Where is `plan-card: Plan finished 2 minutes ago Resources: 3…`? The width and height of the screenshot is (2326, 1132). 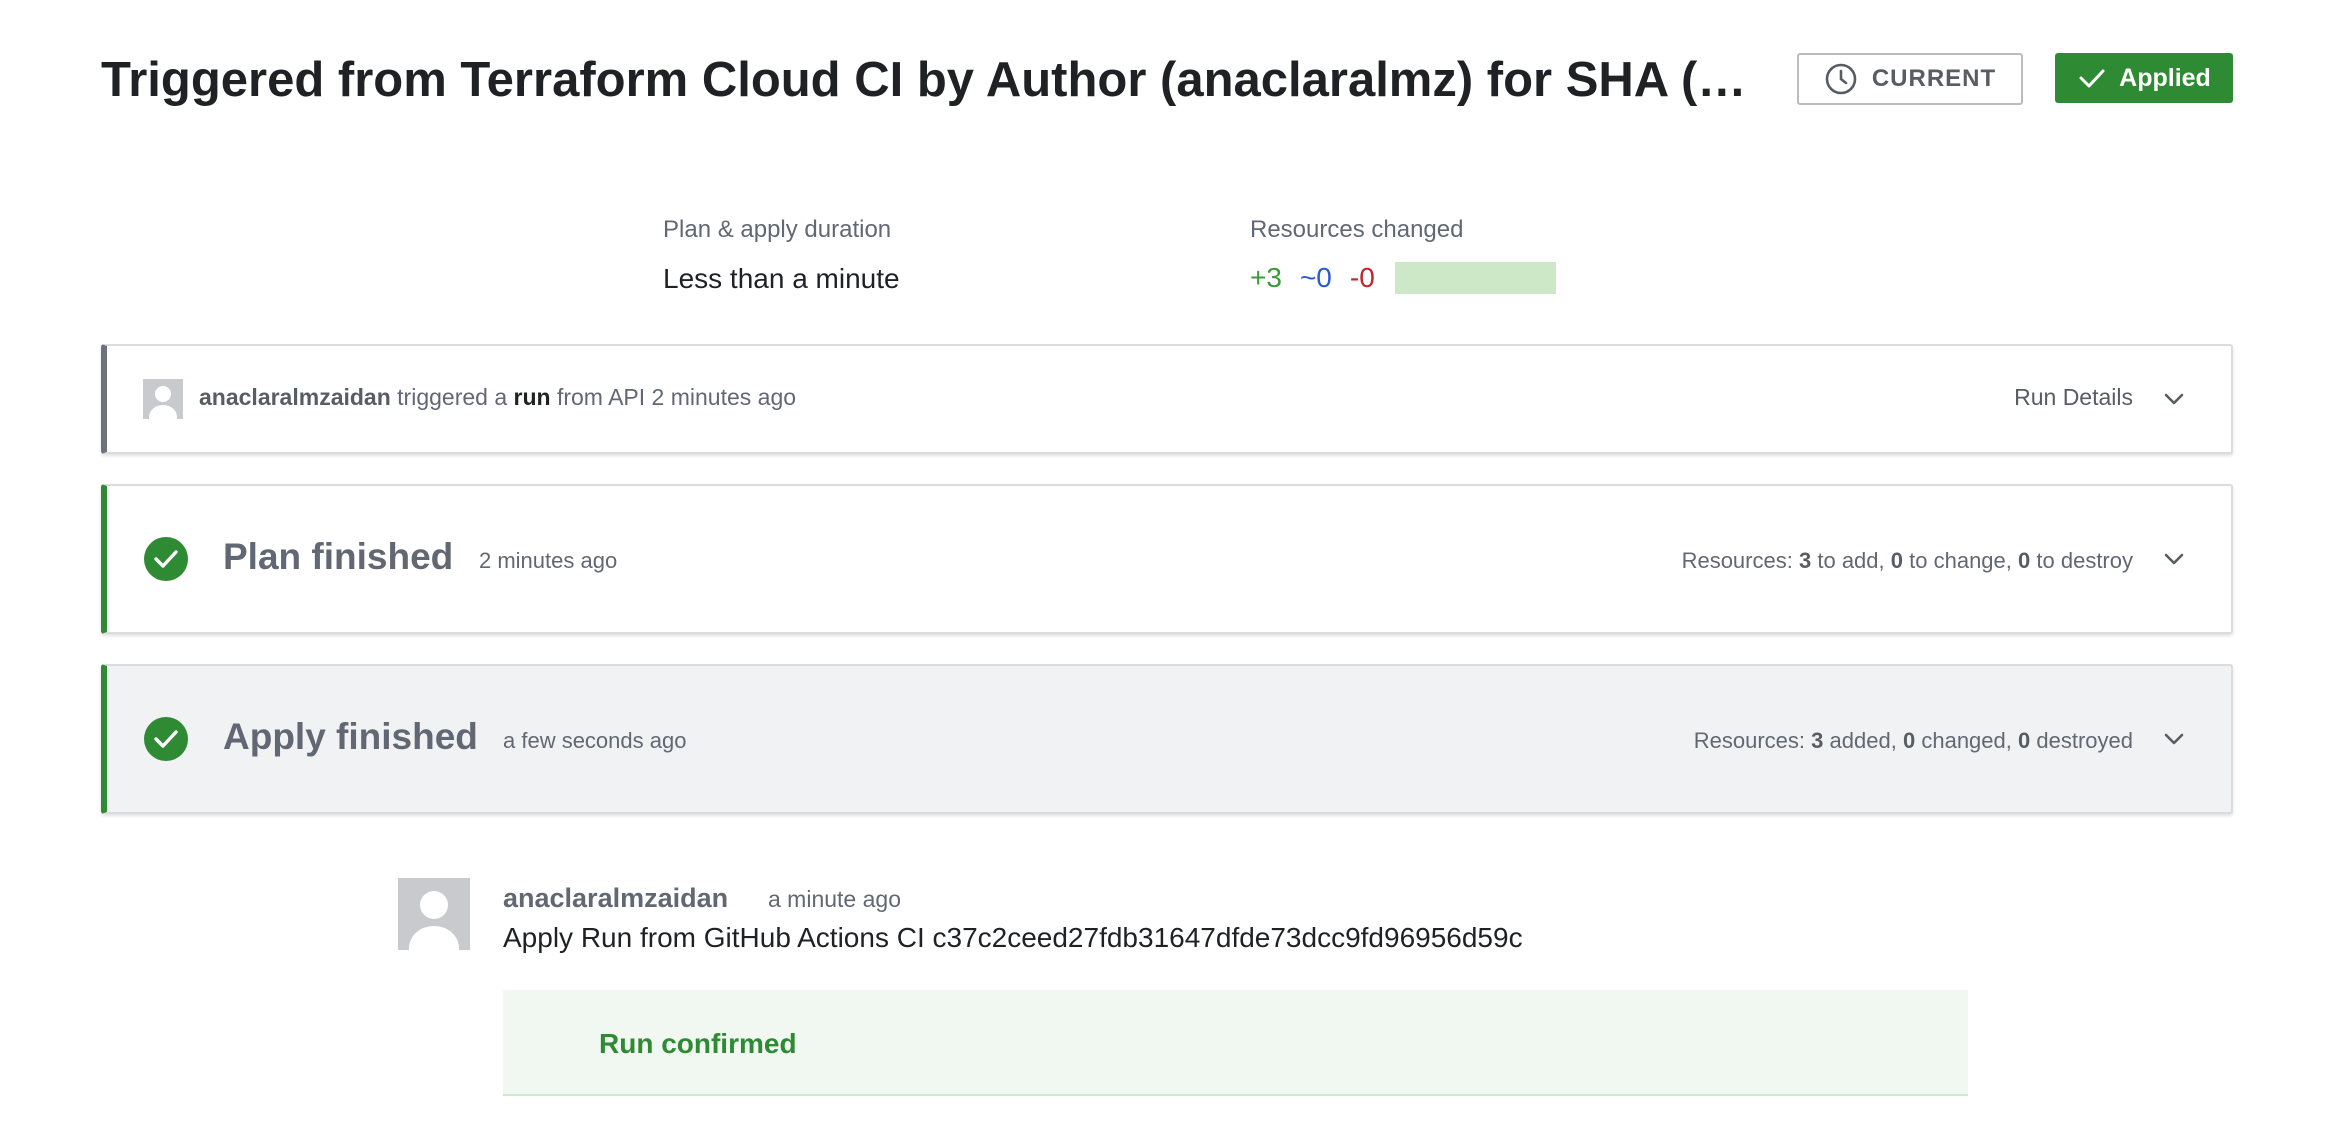
plan-card: Plan finished 2 minutes ago Resources: 3… is located at coordinates (1167, 559).